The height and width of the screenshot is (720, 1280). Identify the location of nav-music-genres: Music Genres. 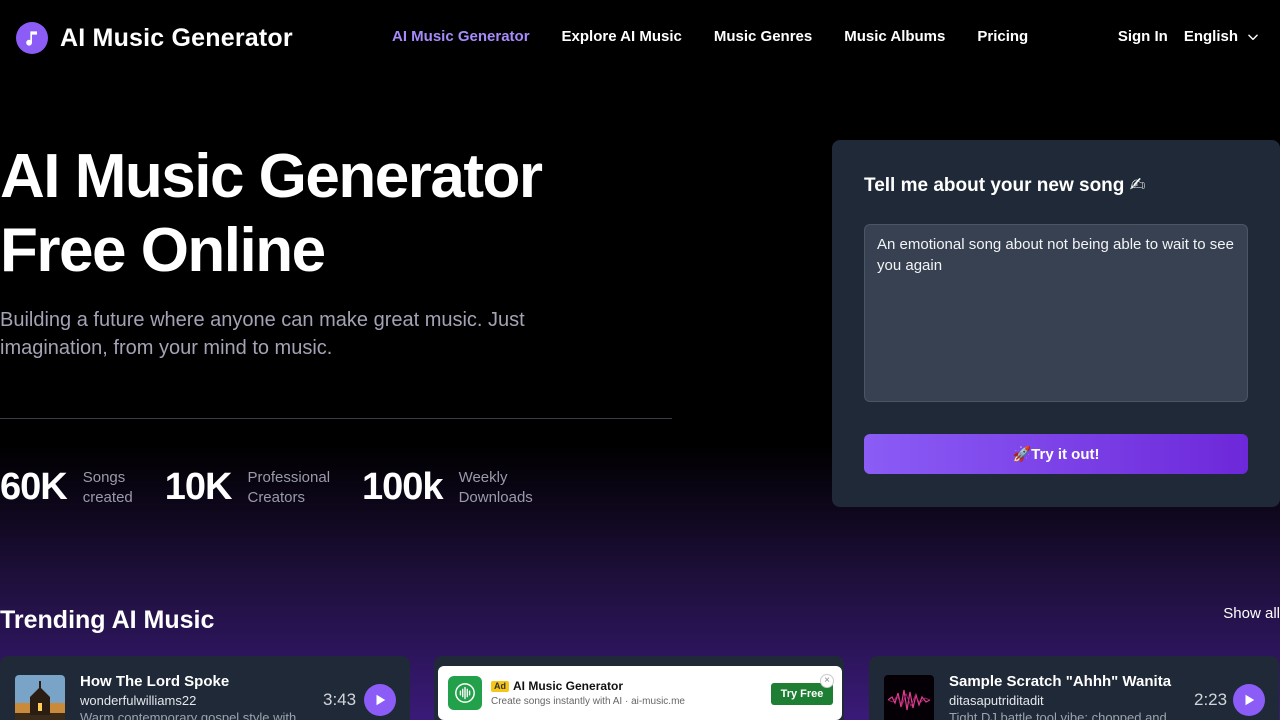
(763, 36).